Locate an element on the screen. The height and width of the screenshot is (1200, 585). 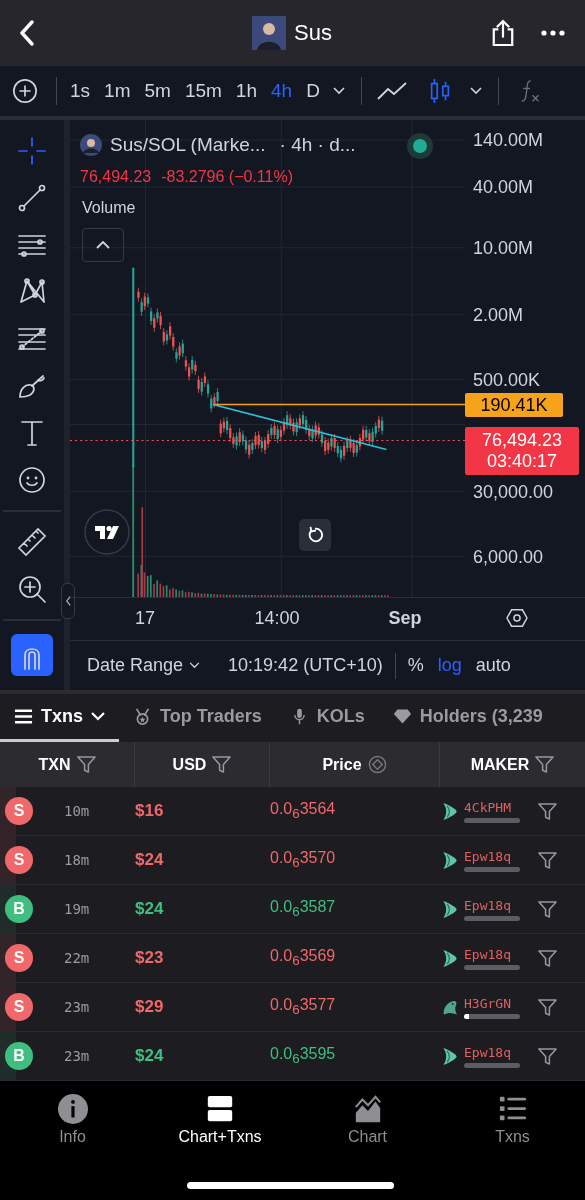
nav-tab: Chart is located at coordinates (367, 1120).